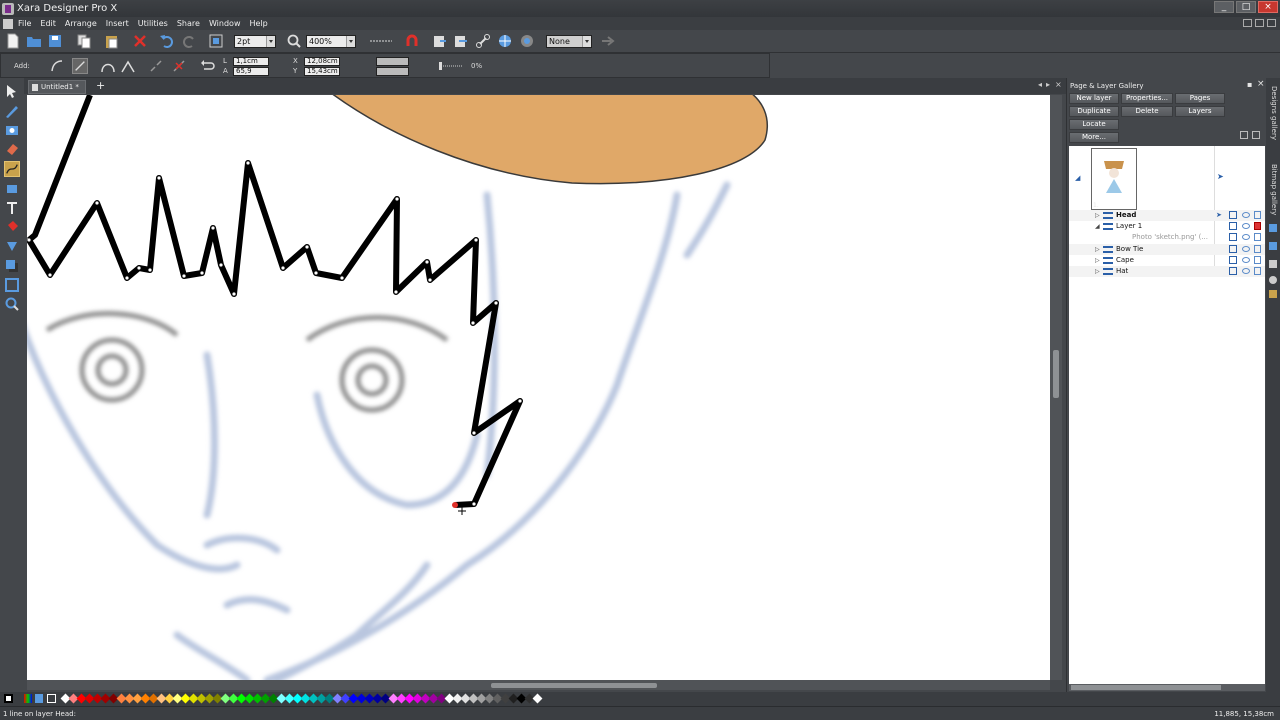  I want to click on pin-icon: ▪, so click(1249, 84).